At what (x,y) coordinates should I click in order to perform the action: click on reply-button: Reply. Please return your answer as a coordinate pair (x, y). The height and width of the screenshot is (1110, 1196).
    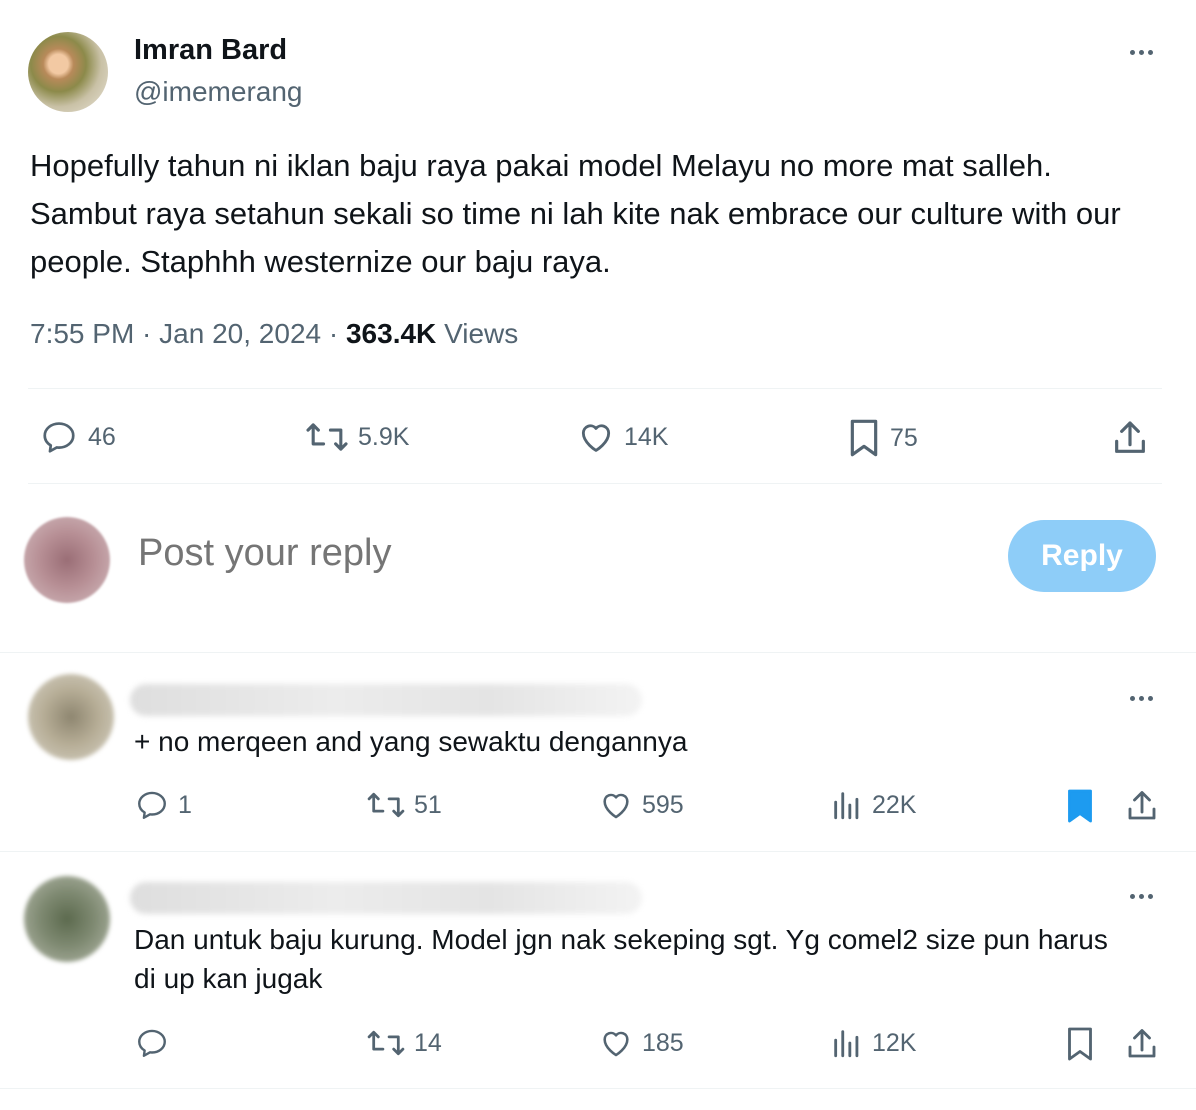
    Looking at the image, I should click on (1082, 556).